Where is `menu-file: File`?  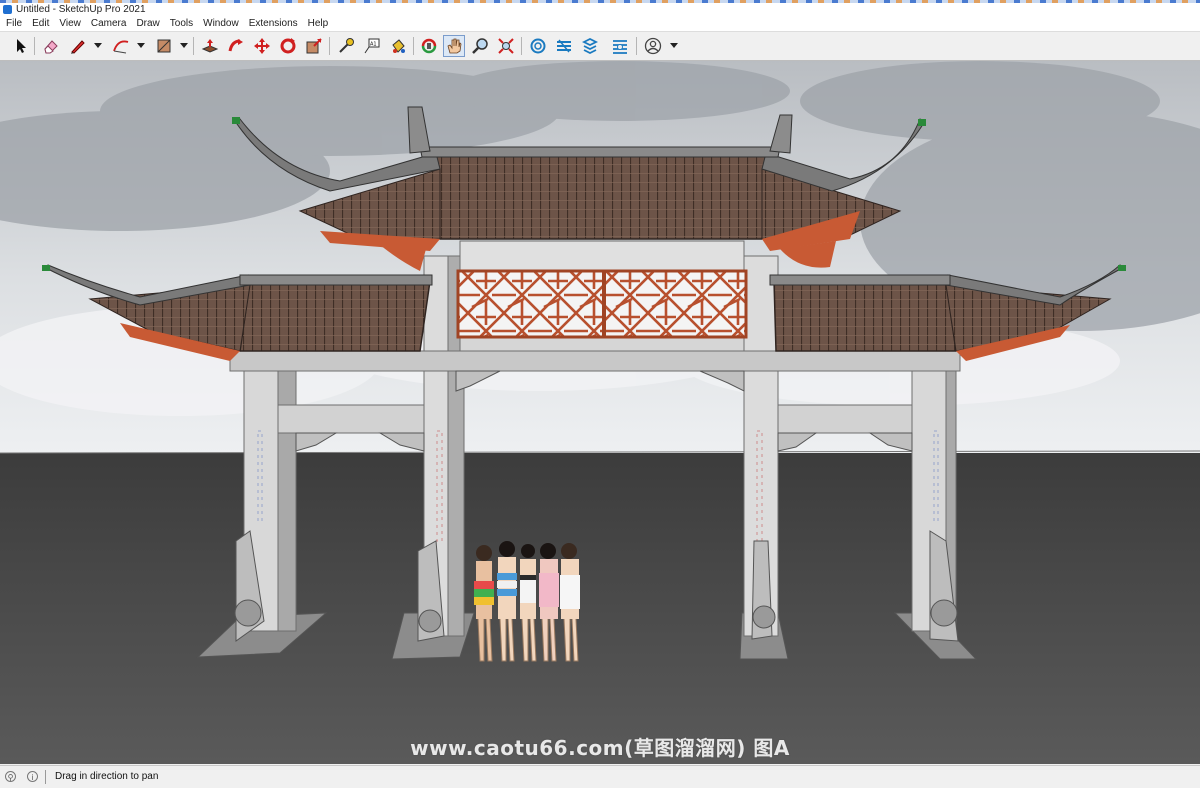 menu-file: File is located at coordinates (13, 23).